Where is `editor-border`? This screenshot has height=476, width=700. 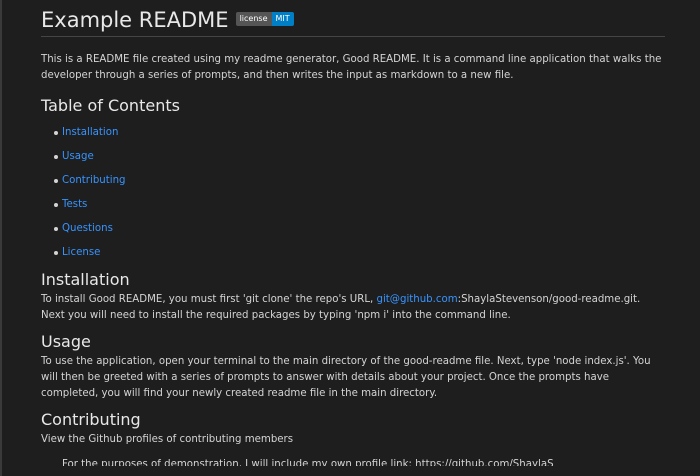 editor-border is located at coordinates (1, 238).